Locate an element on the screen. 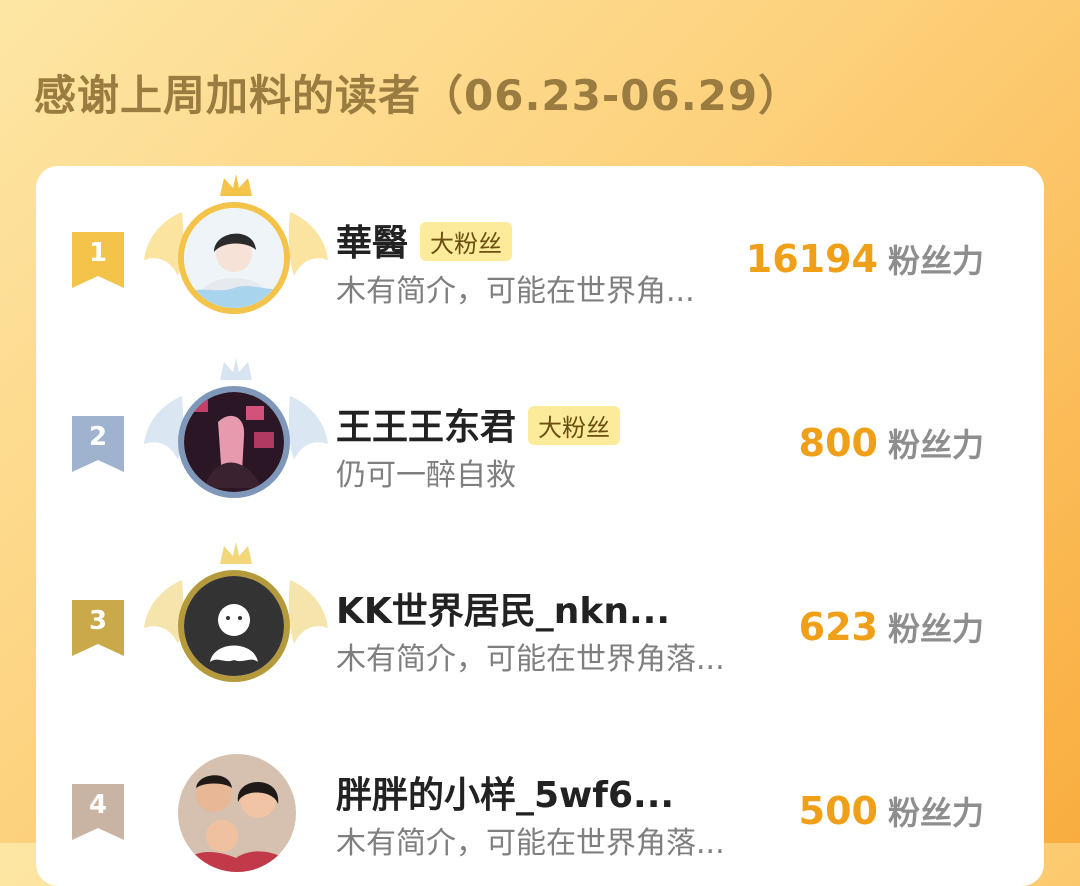  fan-power-score: 16194 粉丝力 is located at coordinates (864, 259).